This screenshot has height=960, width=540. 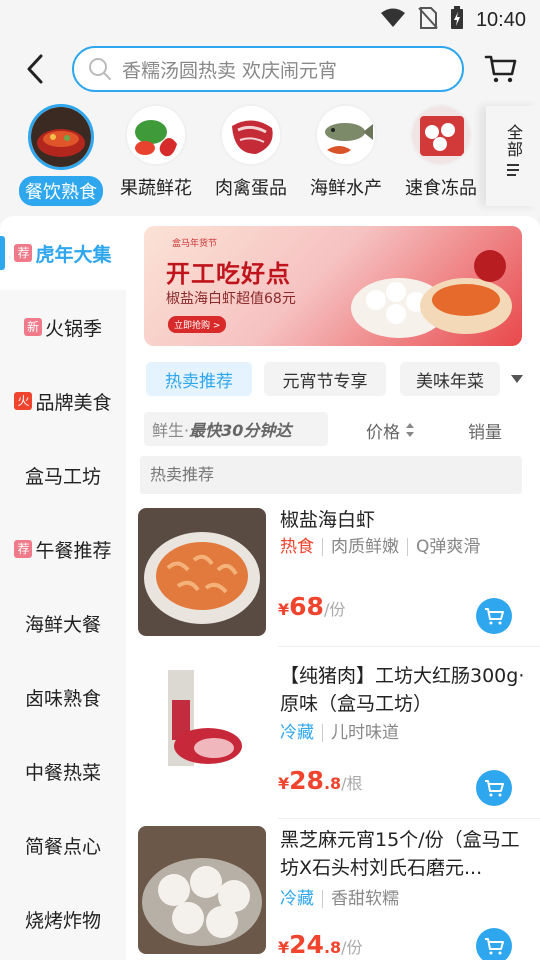 What do you see at coordinates (441, 135) in the screenshot?
I see `dumplings-icon` at bounding box center [441, 135].